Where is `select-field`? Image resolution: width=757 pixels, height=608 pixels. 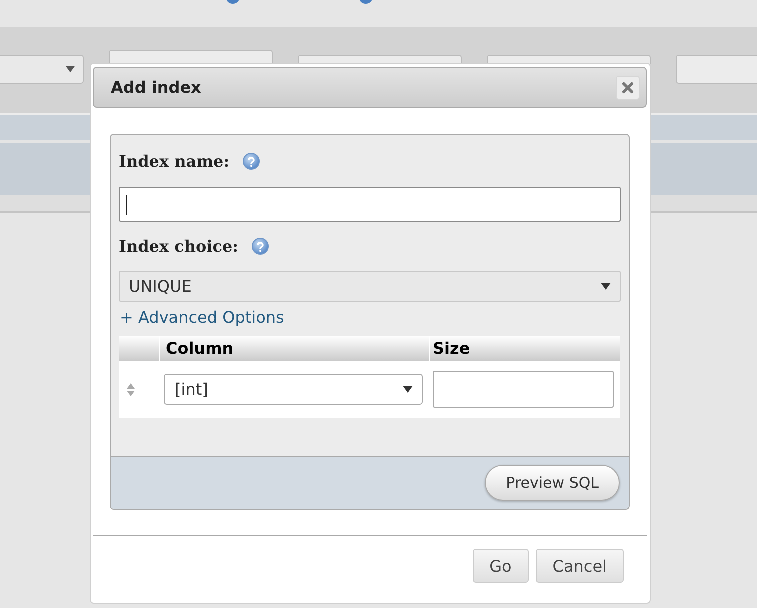 select-field is located at coordinates (42, 69).